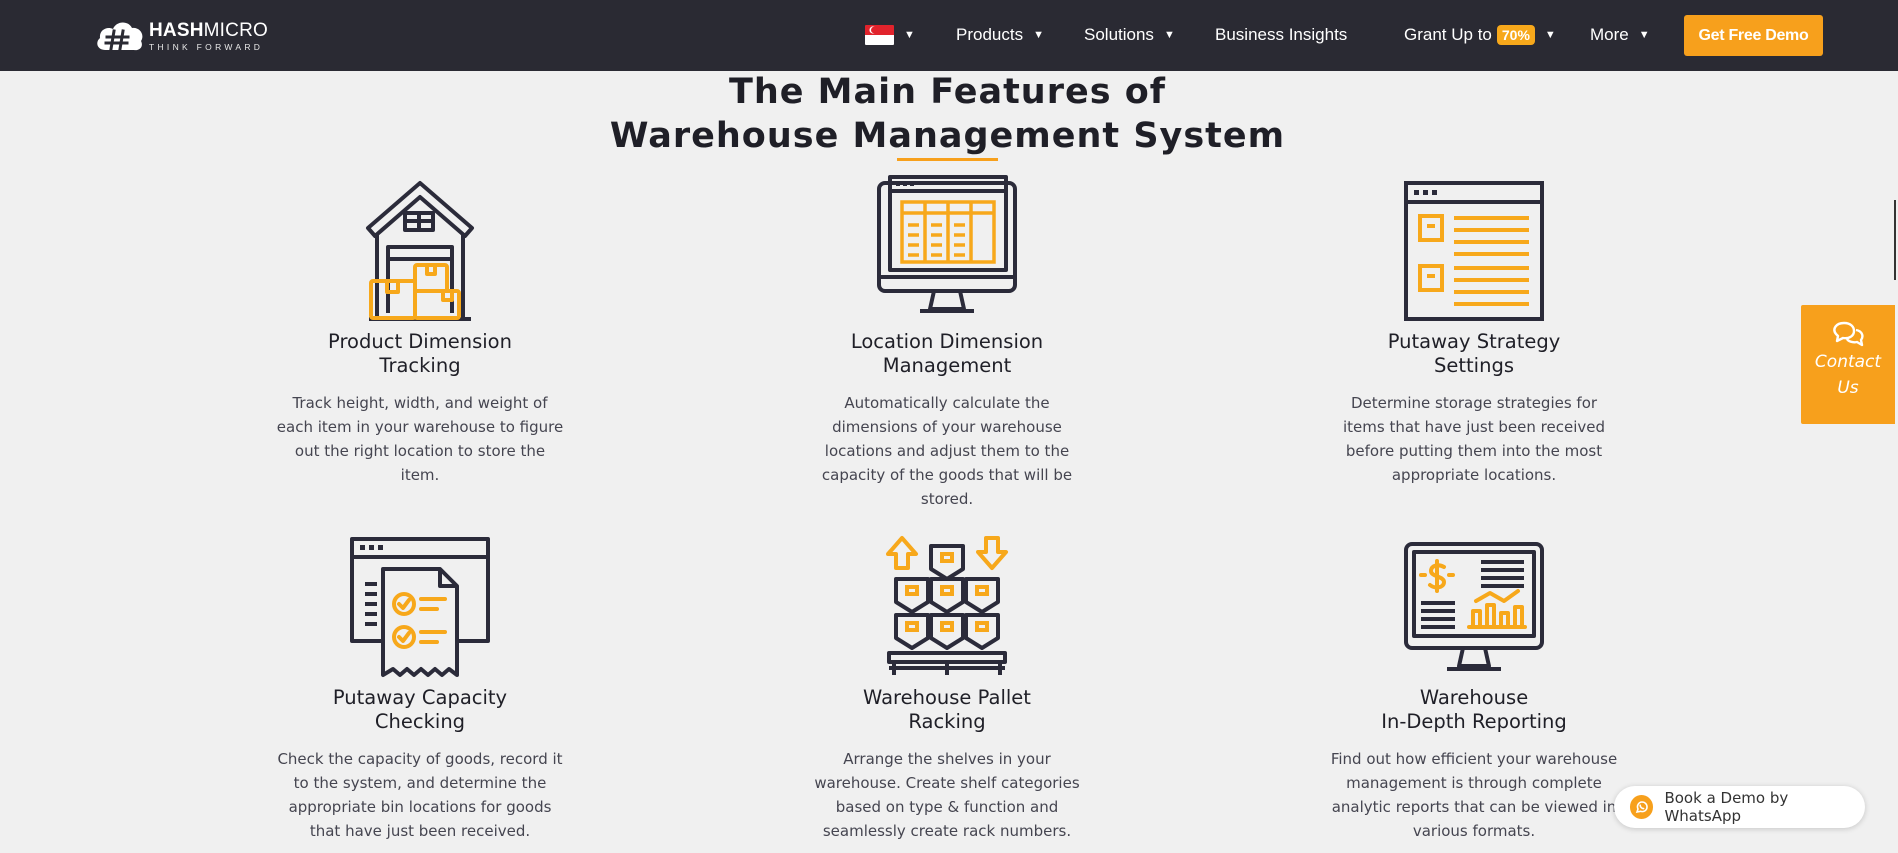 The width and height of the screenshot is (1898, 853). What do you see at coordinates (420, 251) in the screenshot?
I see `warehouse-boxes-icon` at bounding box center [420, 251].